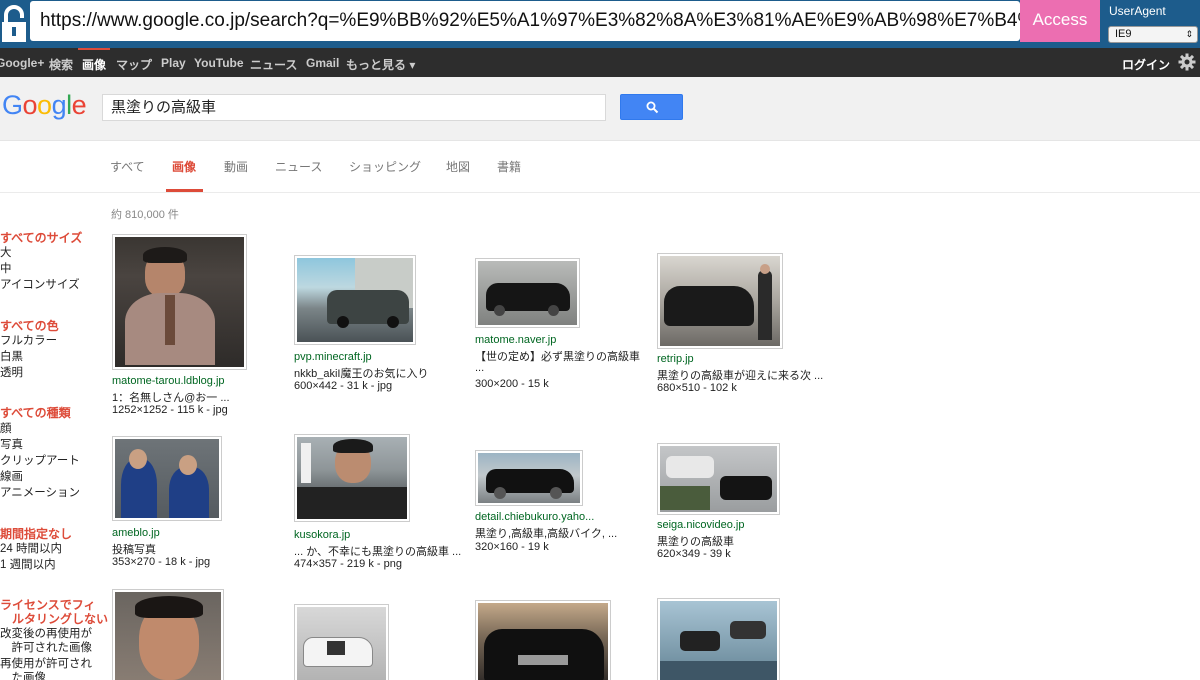 The height and width of the screenshot is (680, 1200). Describe the element at coordinates (700, 525) in the screenshot. I see `result-source-link: seiga.nicovideo.jp` at that location.